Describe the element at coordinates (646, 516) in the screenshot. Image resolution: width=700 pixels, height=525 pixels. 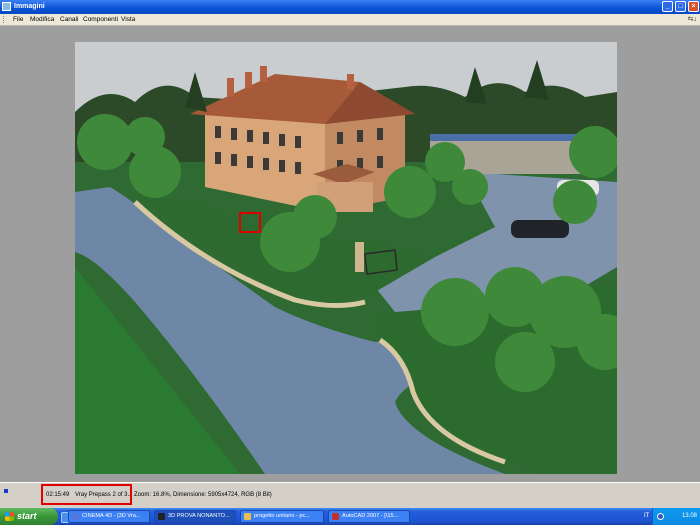
I see `language-indicator: IT` at that location.